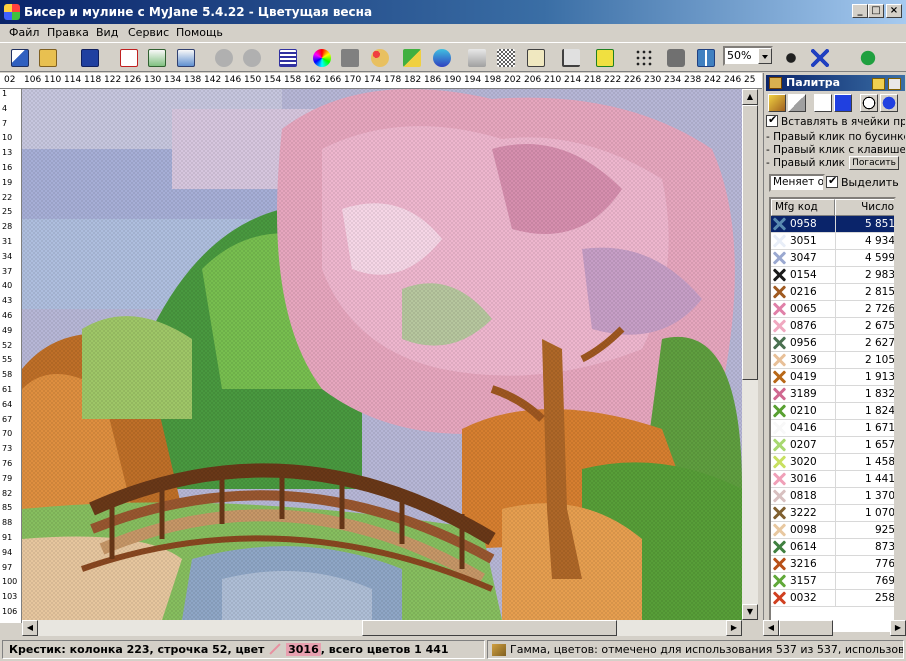 The width and height of the screenshot is (906, 661). I want to click on undo-button, so click(224, 58).